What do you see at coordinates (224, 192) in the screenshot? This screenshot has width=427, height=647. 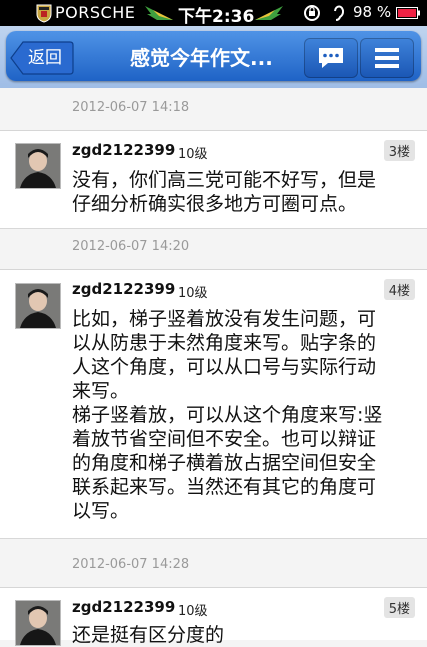 I see `post-content: 没有，你们高三党可能不好写，但是 仔细分析确实很多地方可圈可点。` at bounding box center [224, 192].